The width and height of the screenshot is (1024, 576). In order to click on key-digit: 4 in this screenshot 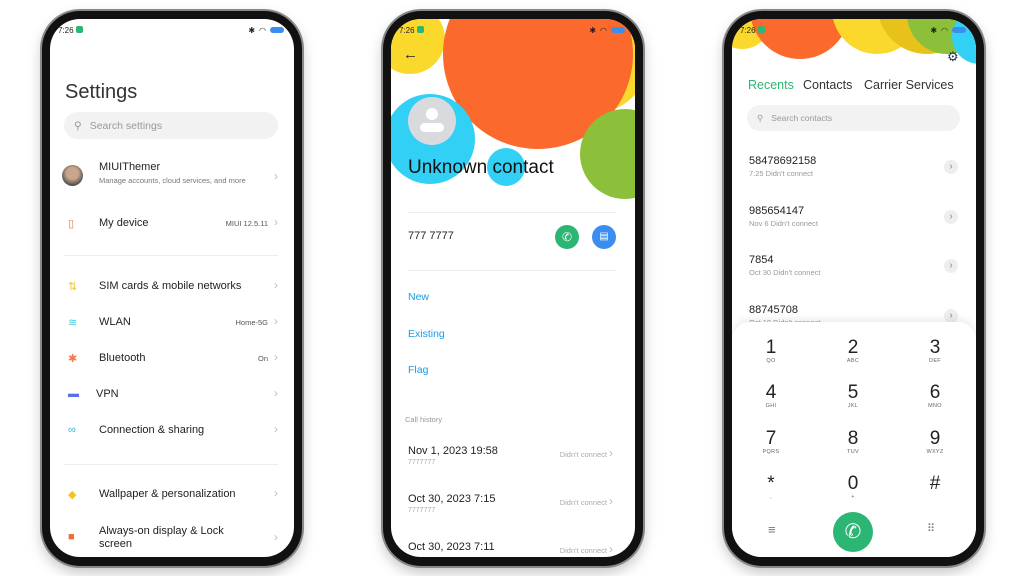, I will do `click(771, 392)`.